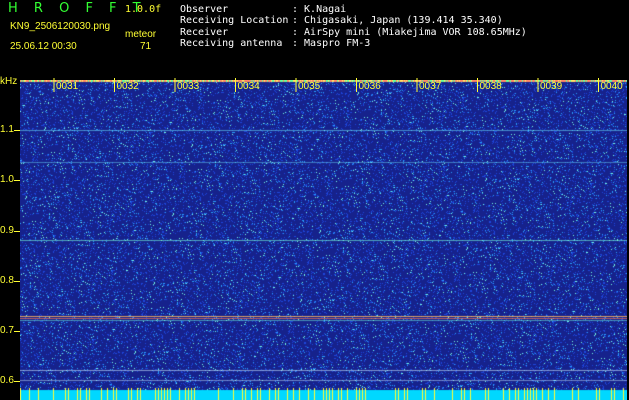  What do you see at coordinates (430, 86) in the screenshot?
I see `time-tick-label: 0037` at bounding box center [430, 86].